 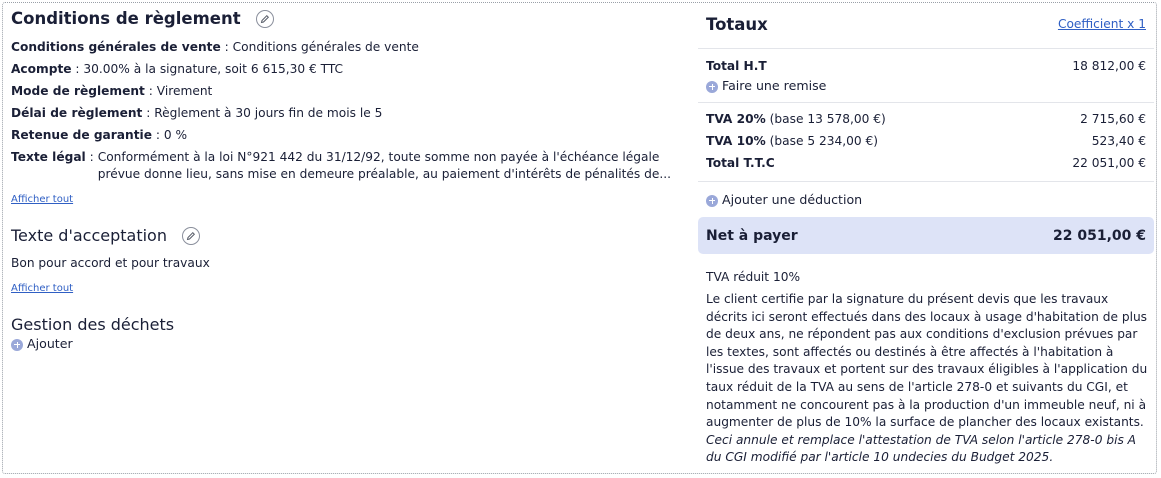 I want to click on tva20-base: (base 13 578,00 €), so click(x=827, y=119).